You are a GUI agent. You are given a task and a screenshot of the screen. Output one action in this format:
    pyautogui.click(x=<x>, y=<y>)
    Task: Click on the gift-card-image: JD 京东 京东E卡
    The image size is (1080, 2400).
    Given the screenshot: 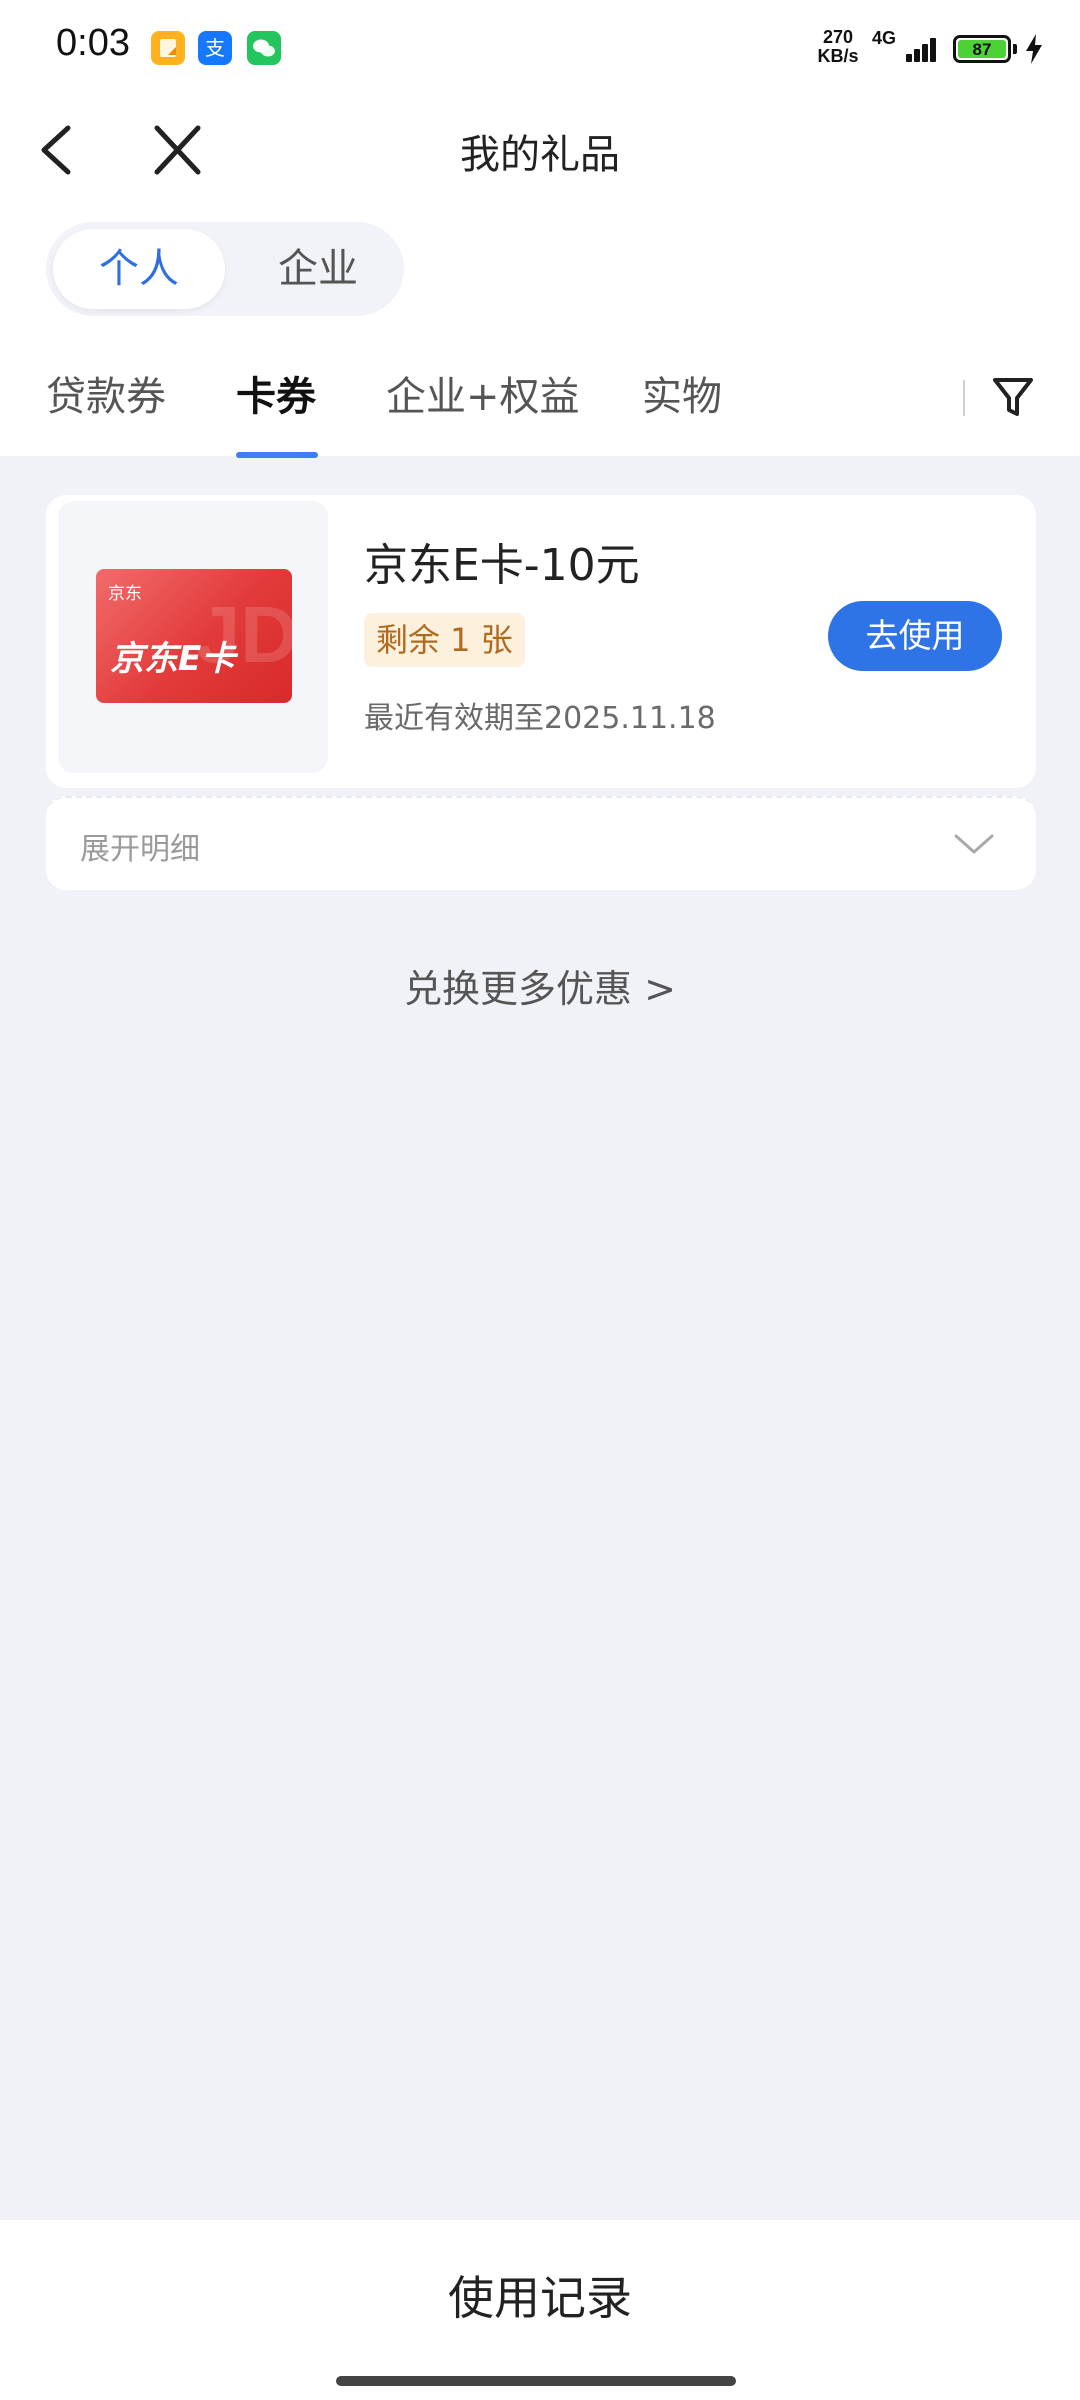 What is the action you would take?
    pyautogui.click(x=193, y=637)
    